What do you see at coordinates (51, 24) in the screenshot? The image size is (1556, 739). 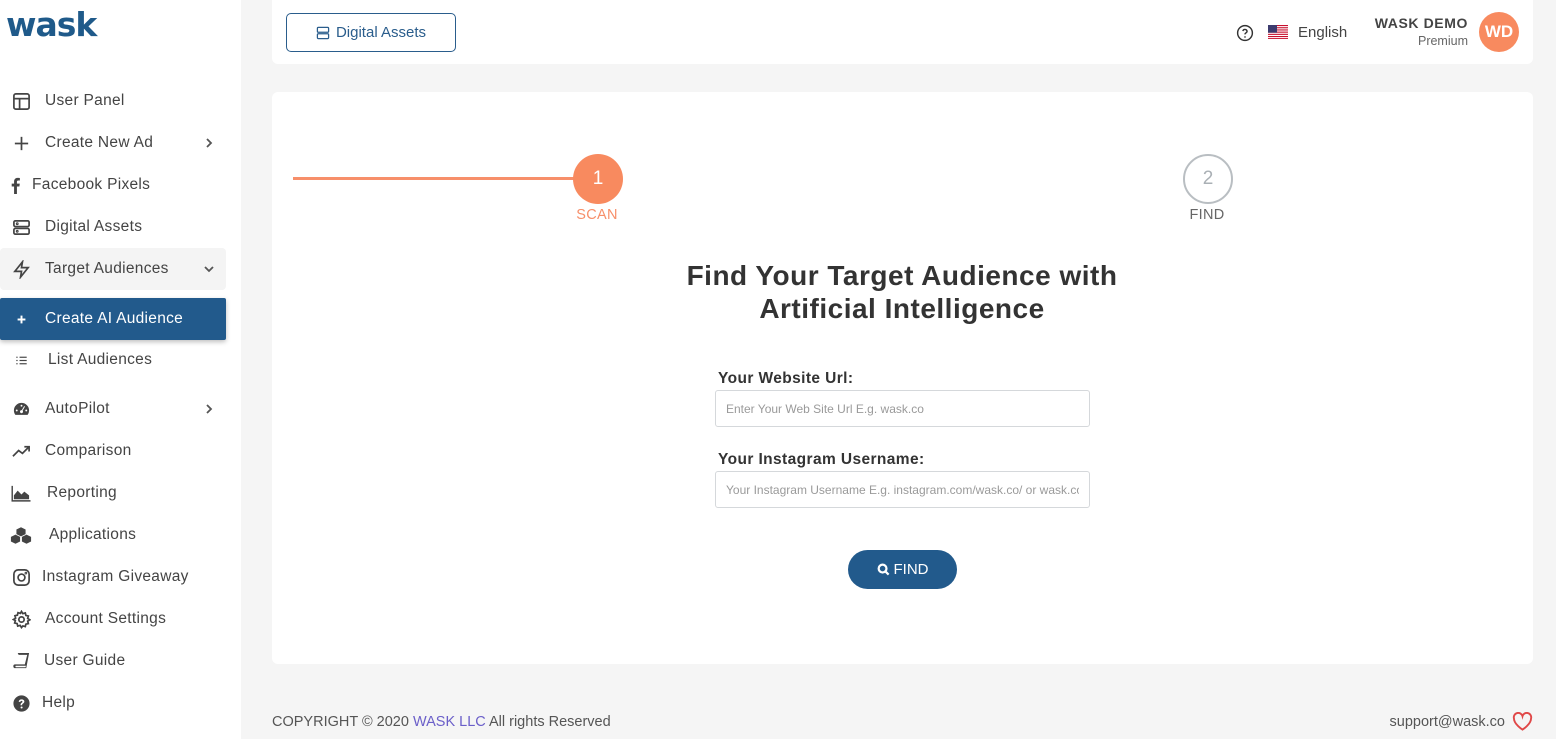 I see `wask-logo: wask` at bounding box center [51, 24].